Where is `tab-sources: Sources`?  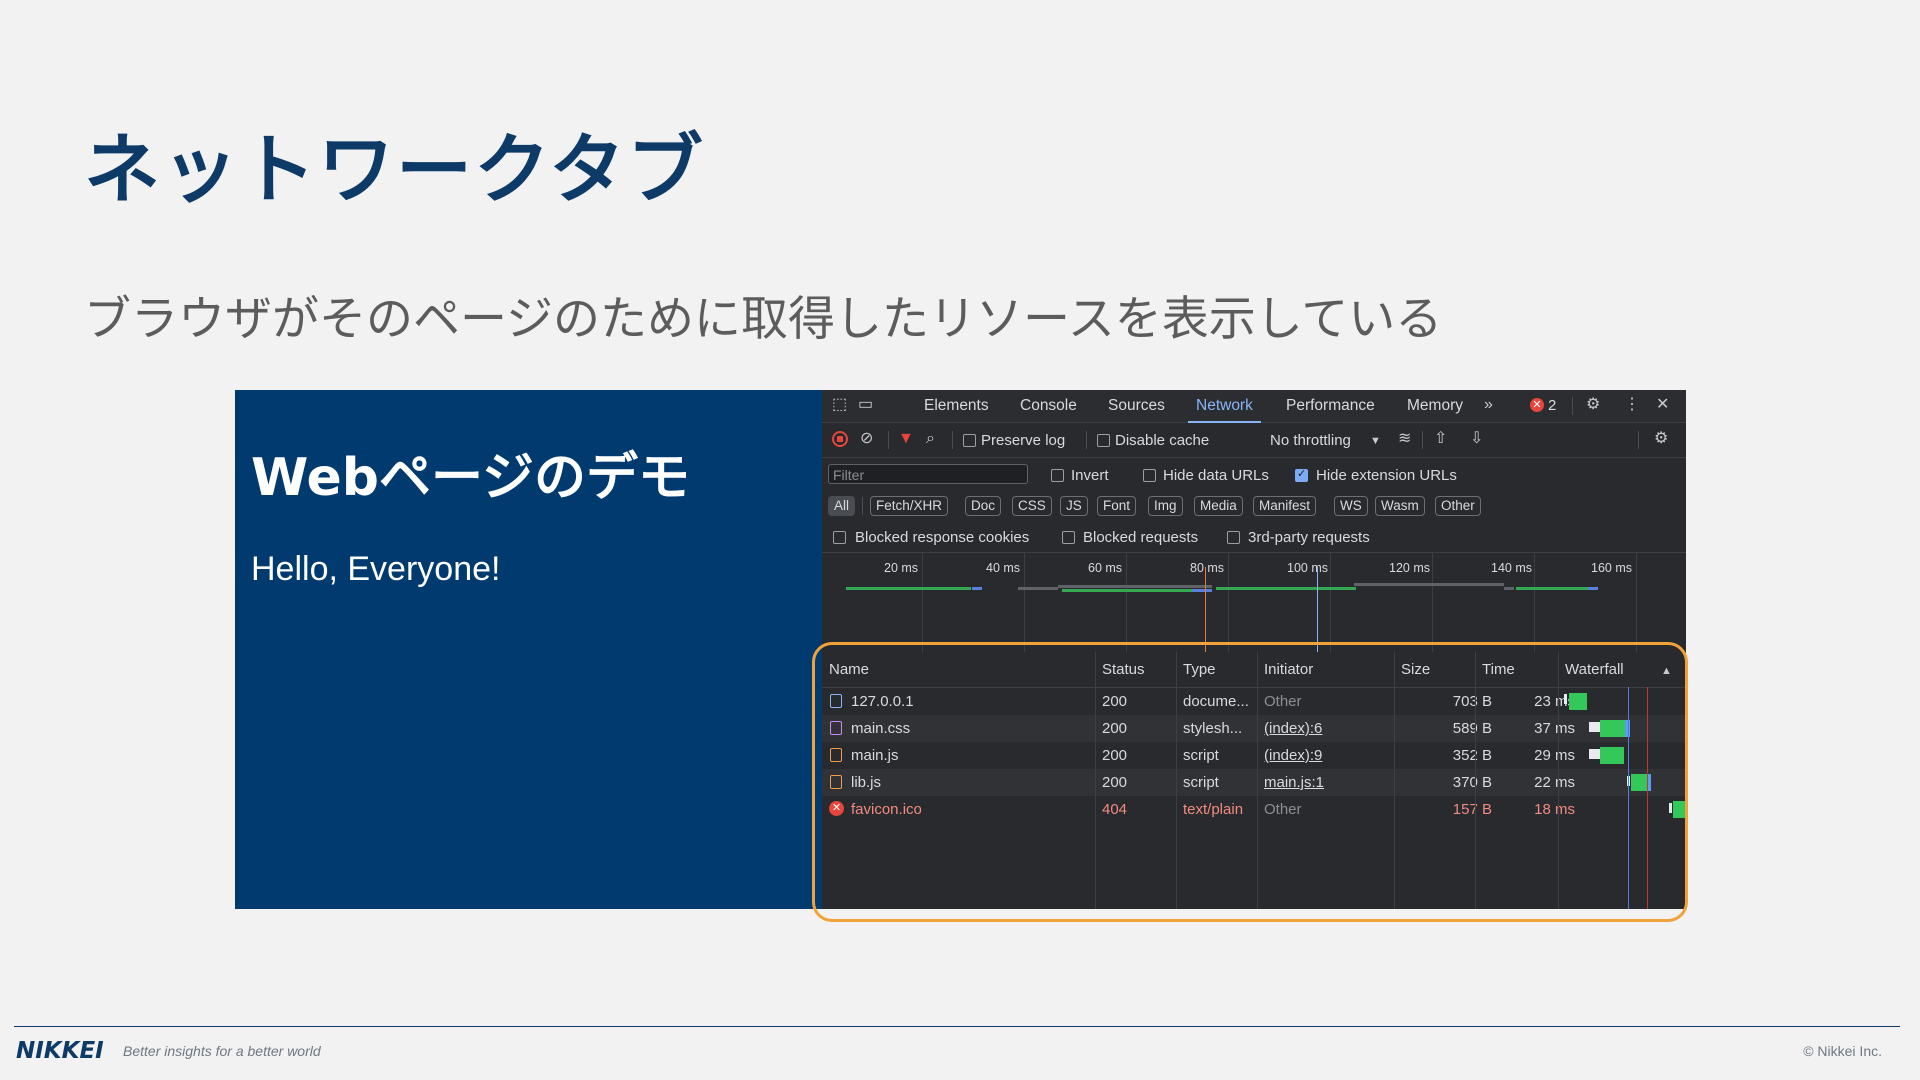
tab-sources: Sources is located at coordinates (1136, 406).